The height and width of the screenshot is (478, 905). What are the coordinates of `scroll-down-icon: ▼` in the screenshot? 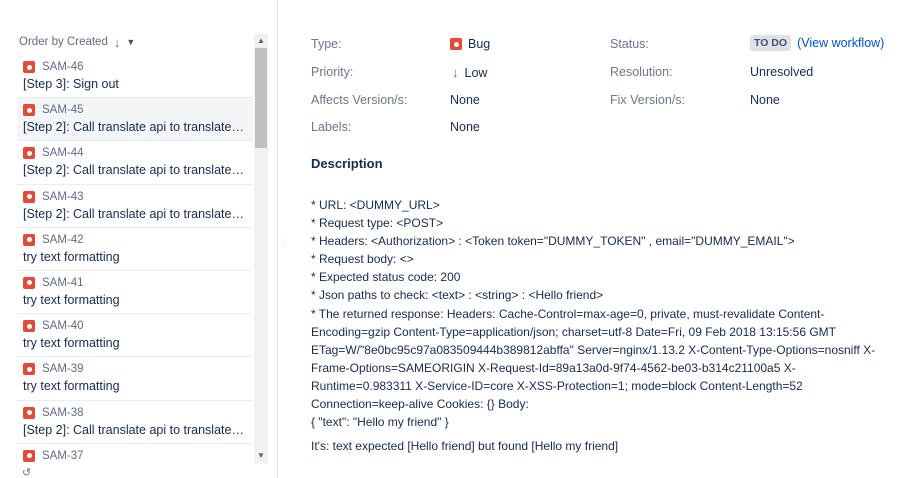 It's located at (261, 455).